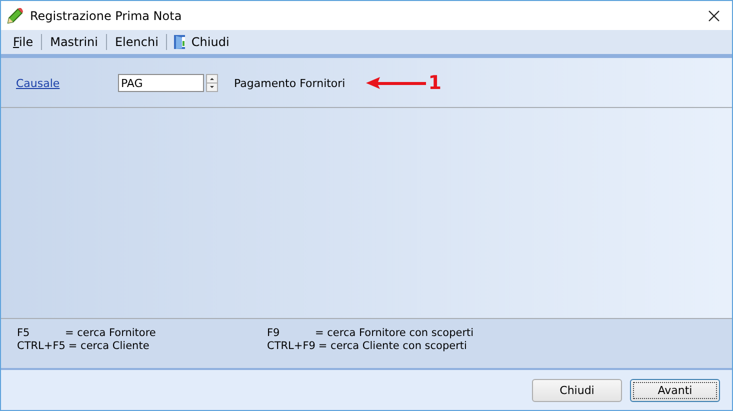  What do you see at coordinates (161, 83) in the screenshot?
I see `causale-field: PAG` at bounding box center [161, 83].